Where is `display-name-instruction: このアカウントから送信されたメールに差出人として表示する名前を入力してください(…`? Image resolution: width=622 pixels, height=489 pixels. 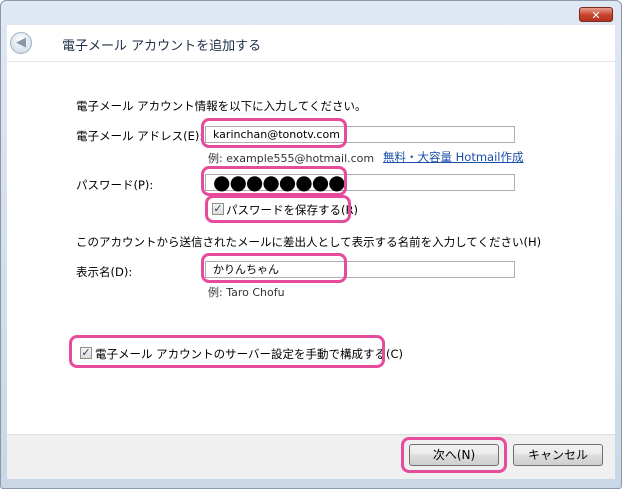
display-name-instruction: このアカウントから送信されたメールに差出人として表示する名前を入力してください(… is located at coordinates (309, 242).